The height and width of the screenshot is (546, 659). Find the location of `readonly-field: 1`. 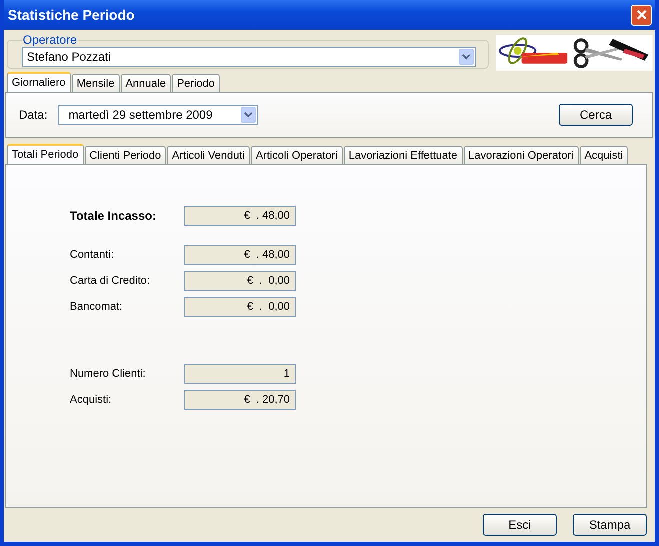

readonly-field: 1 is located at coordinates (240, 374).